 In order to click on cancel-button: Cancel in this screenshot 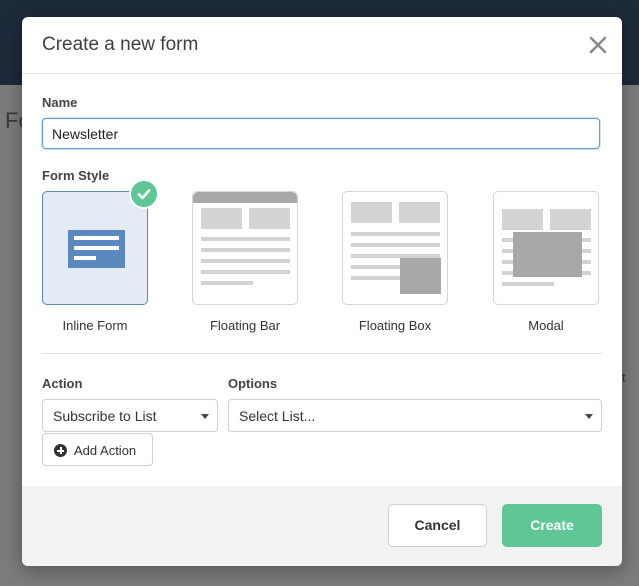, I will do `click(437, 525)`.